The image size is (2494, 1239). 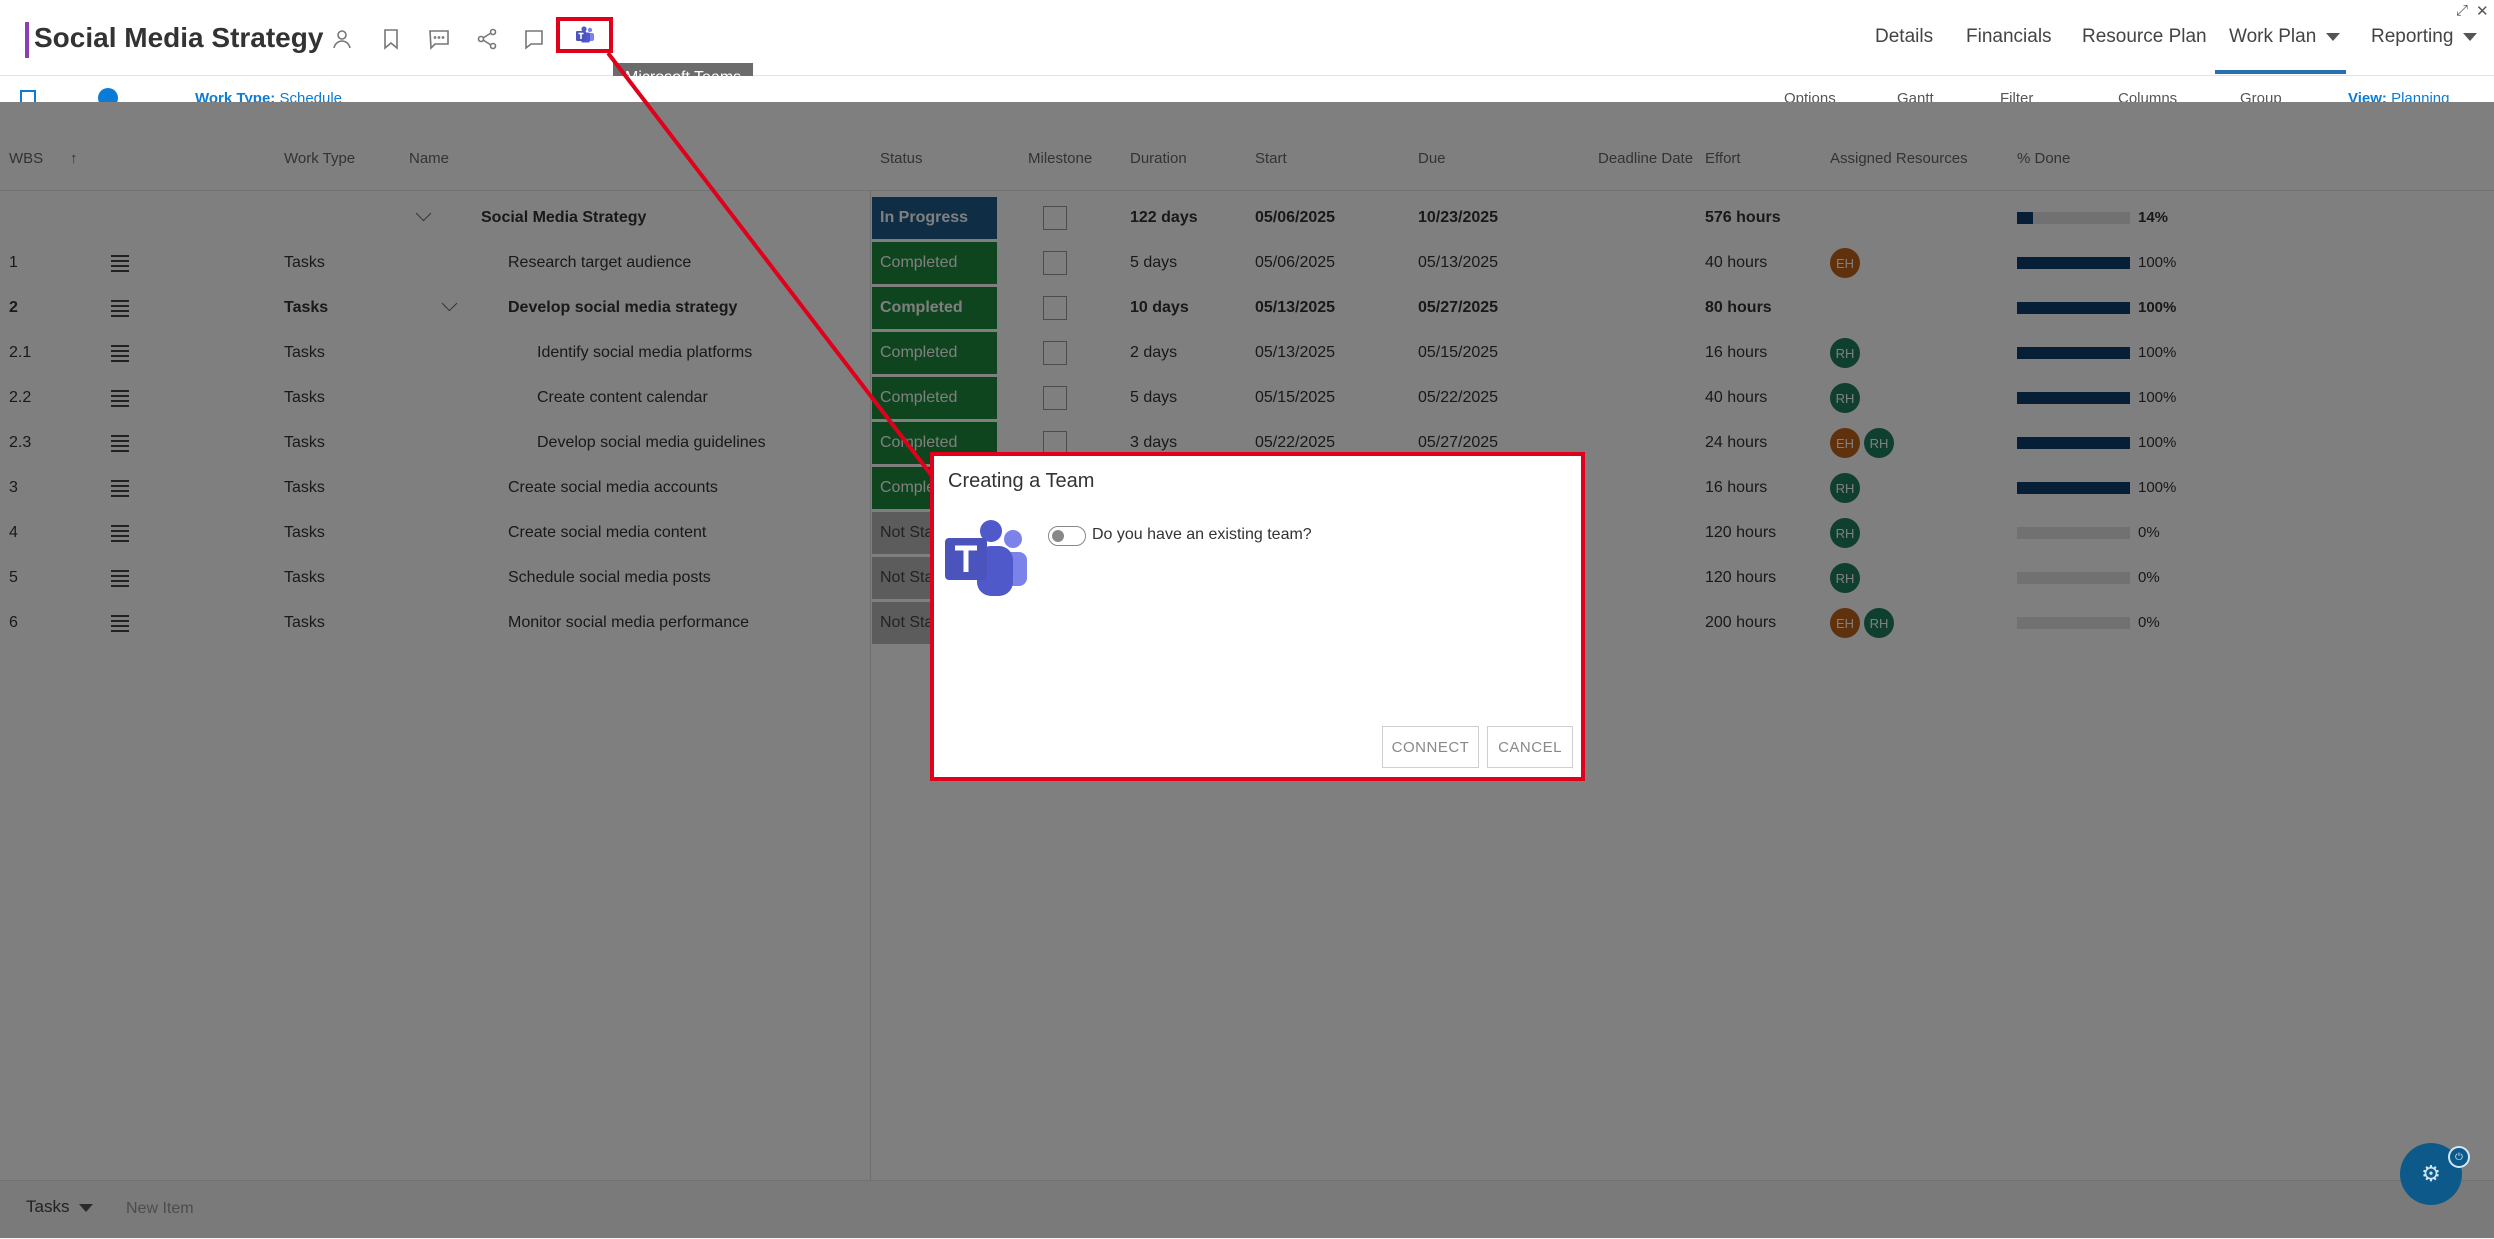 What do you see at coordinates (342, 39) in the screenshot?
I see `person-icon` at bounding box center [342, 39].